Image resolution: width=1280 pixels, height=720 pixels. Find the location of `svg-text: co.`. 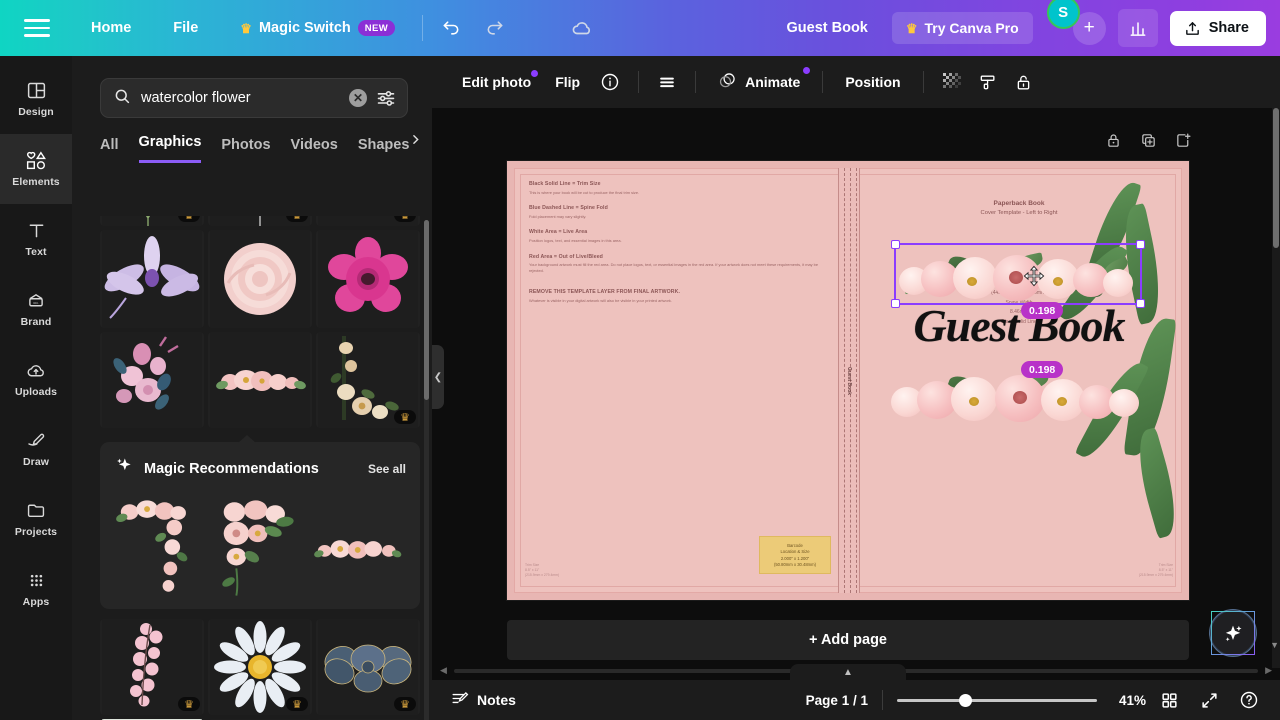

svg-text: co. is located at coordinates (35, 302).